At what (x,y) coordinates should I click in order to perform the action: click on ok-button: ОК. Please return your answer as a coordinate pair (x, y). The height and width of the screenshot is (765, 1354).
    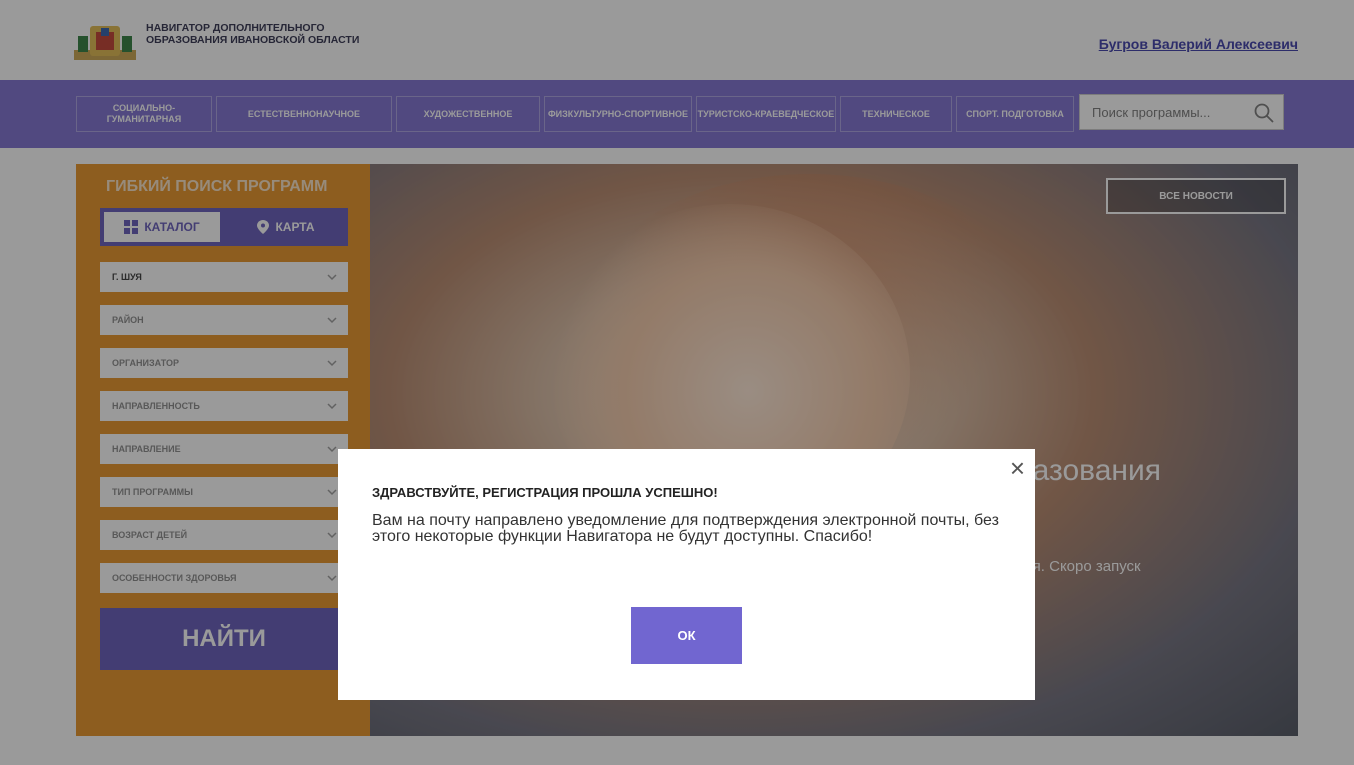
    Looking at the image, I should click on (686, 635).